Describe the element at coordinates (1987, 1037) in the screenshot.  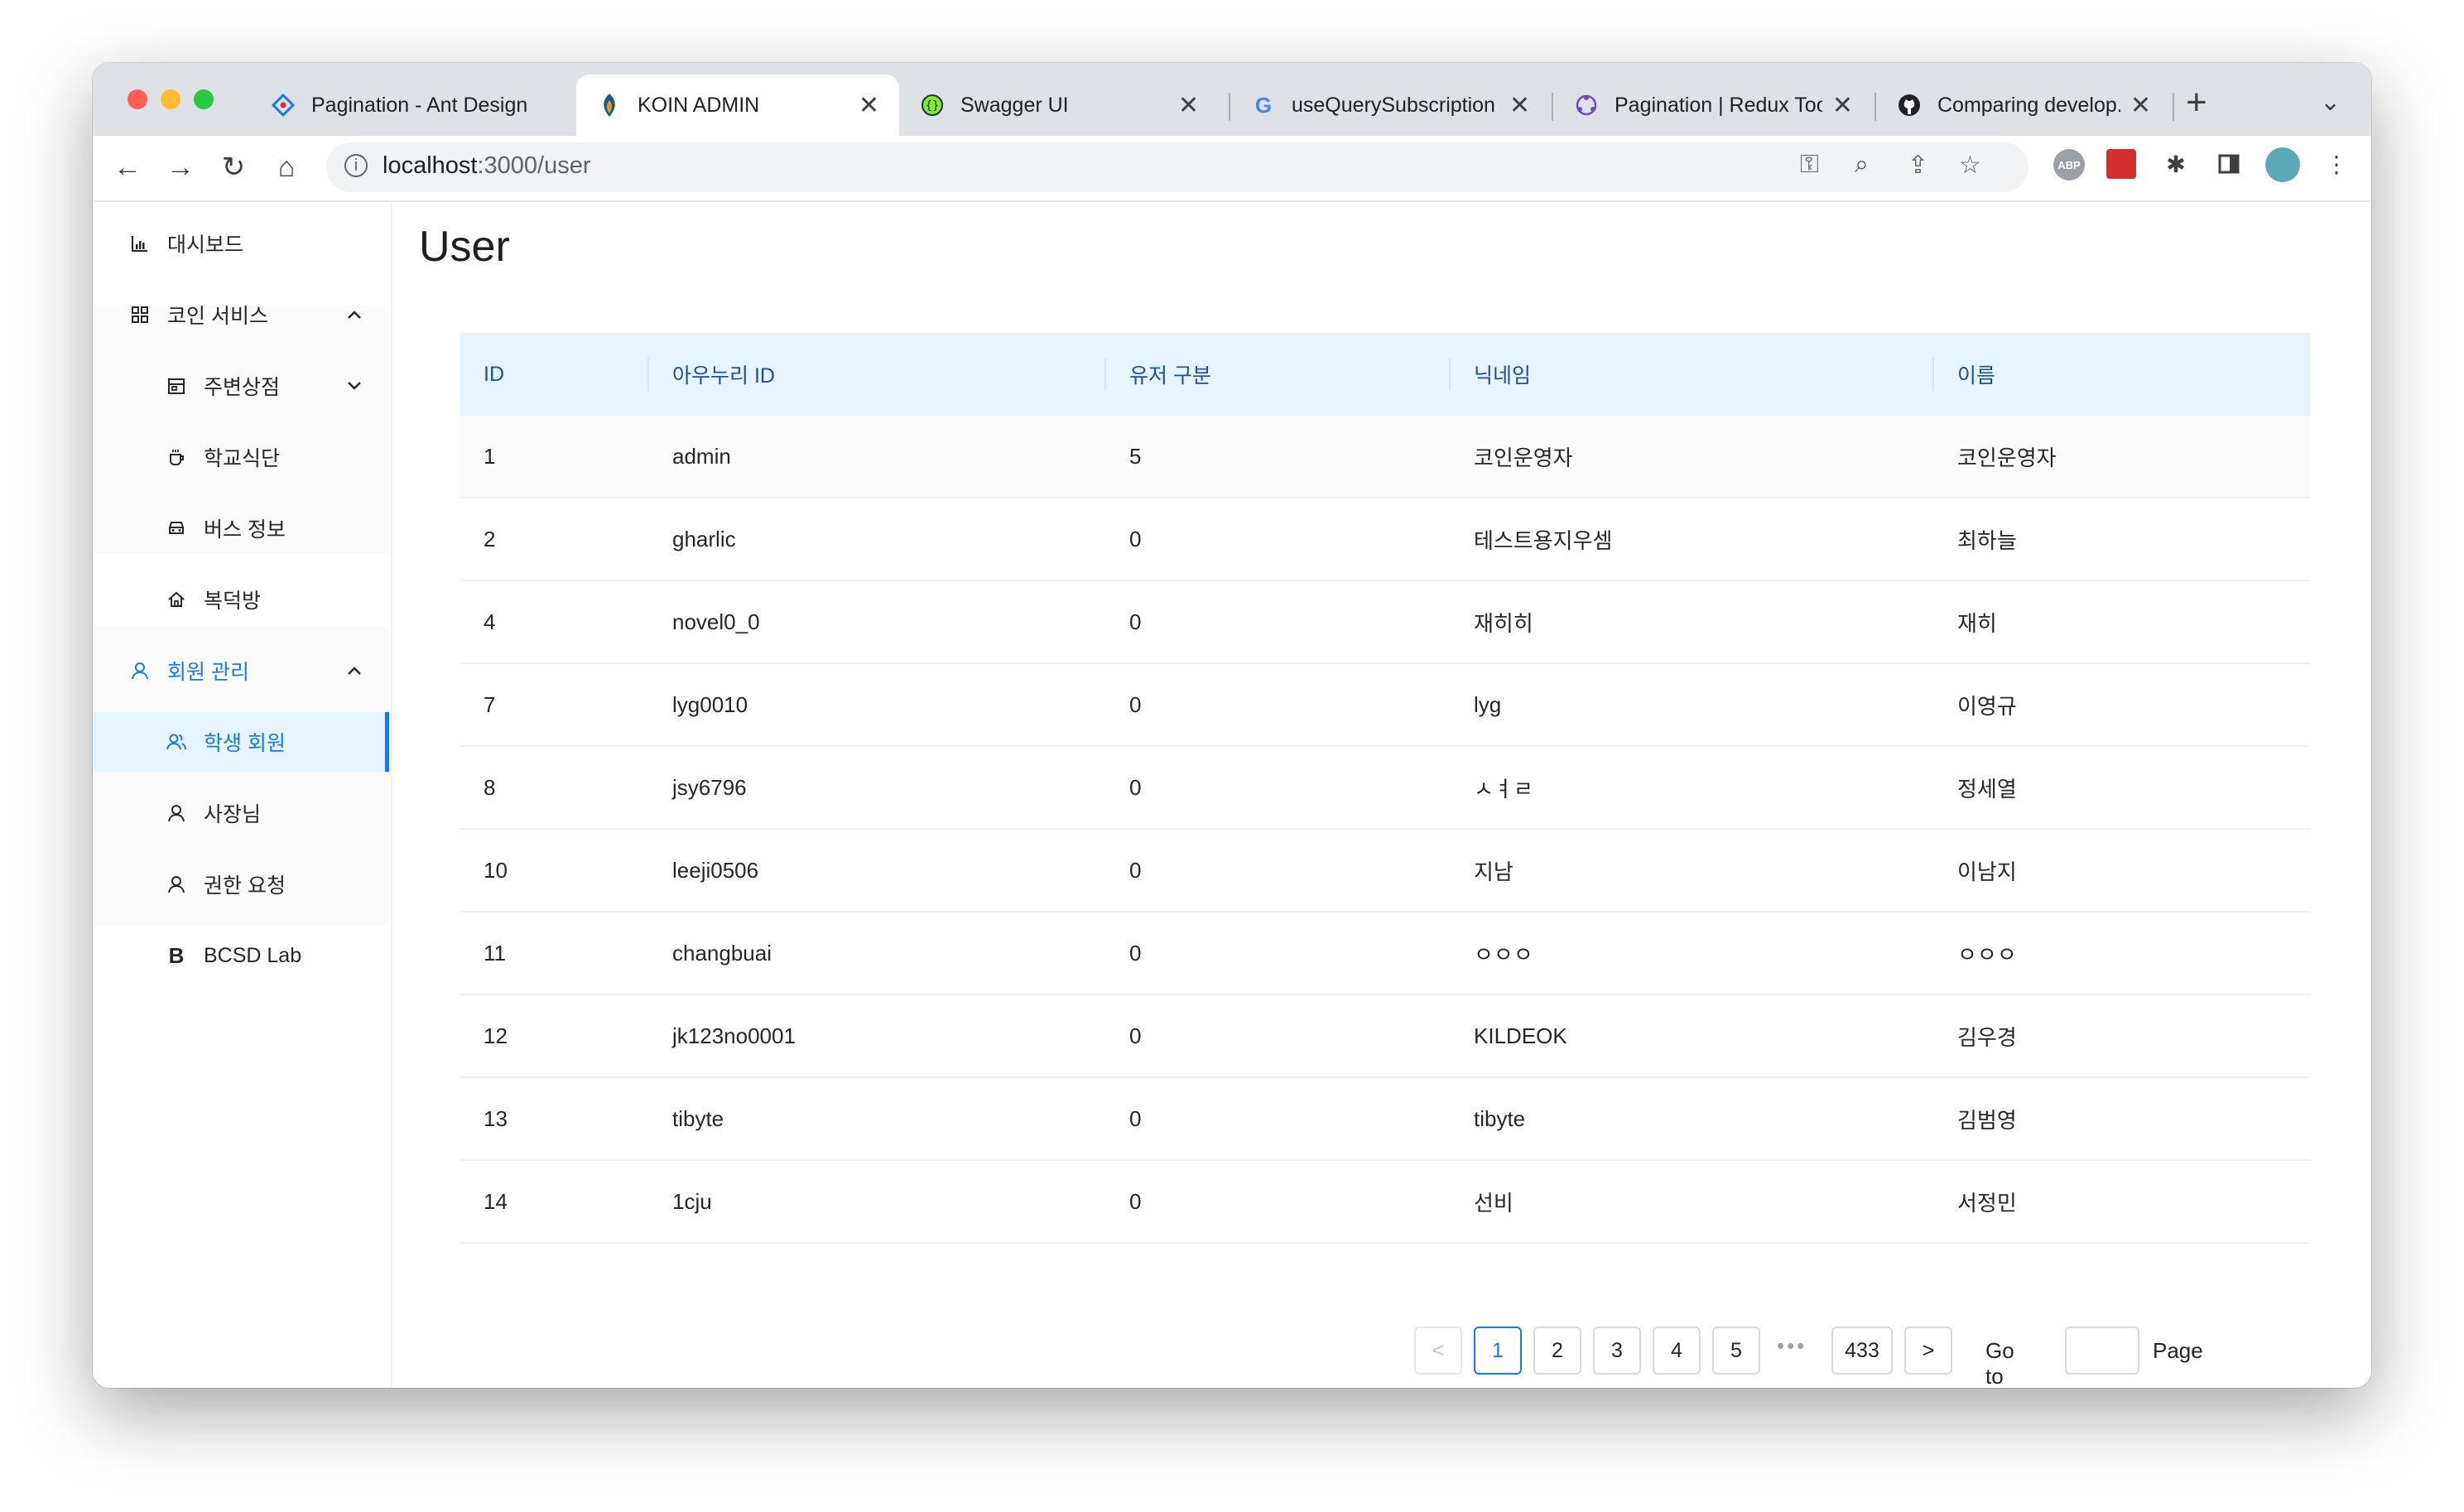
I see `cell-name: 김우경` at that location.